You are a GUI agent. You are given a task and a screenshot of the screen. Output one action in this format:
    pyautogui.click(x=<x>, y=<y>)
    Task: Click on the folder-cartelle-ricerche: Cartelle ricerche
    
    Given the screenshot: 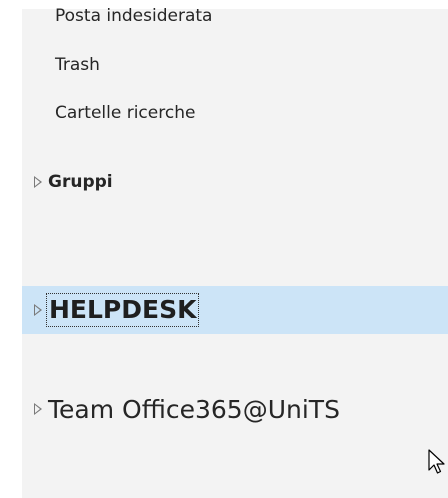 What is the action you would take?
    pyautogui.click(x=125, y=113)
    